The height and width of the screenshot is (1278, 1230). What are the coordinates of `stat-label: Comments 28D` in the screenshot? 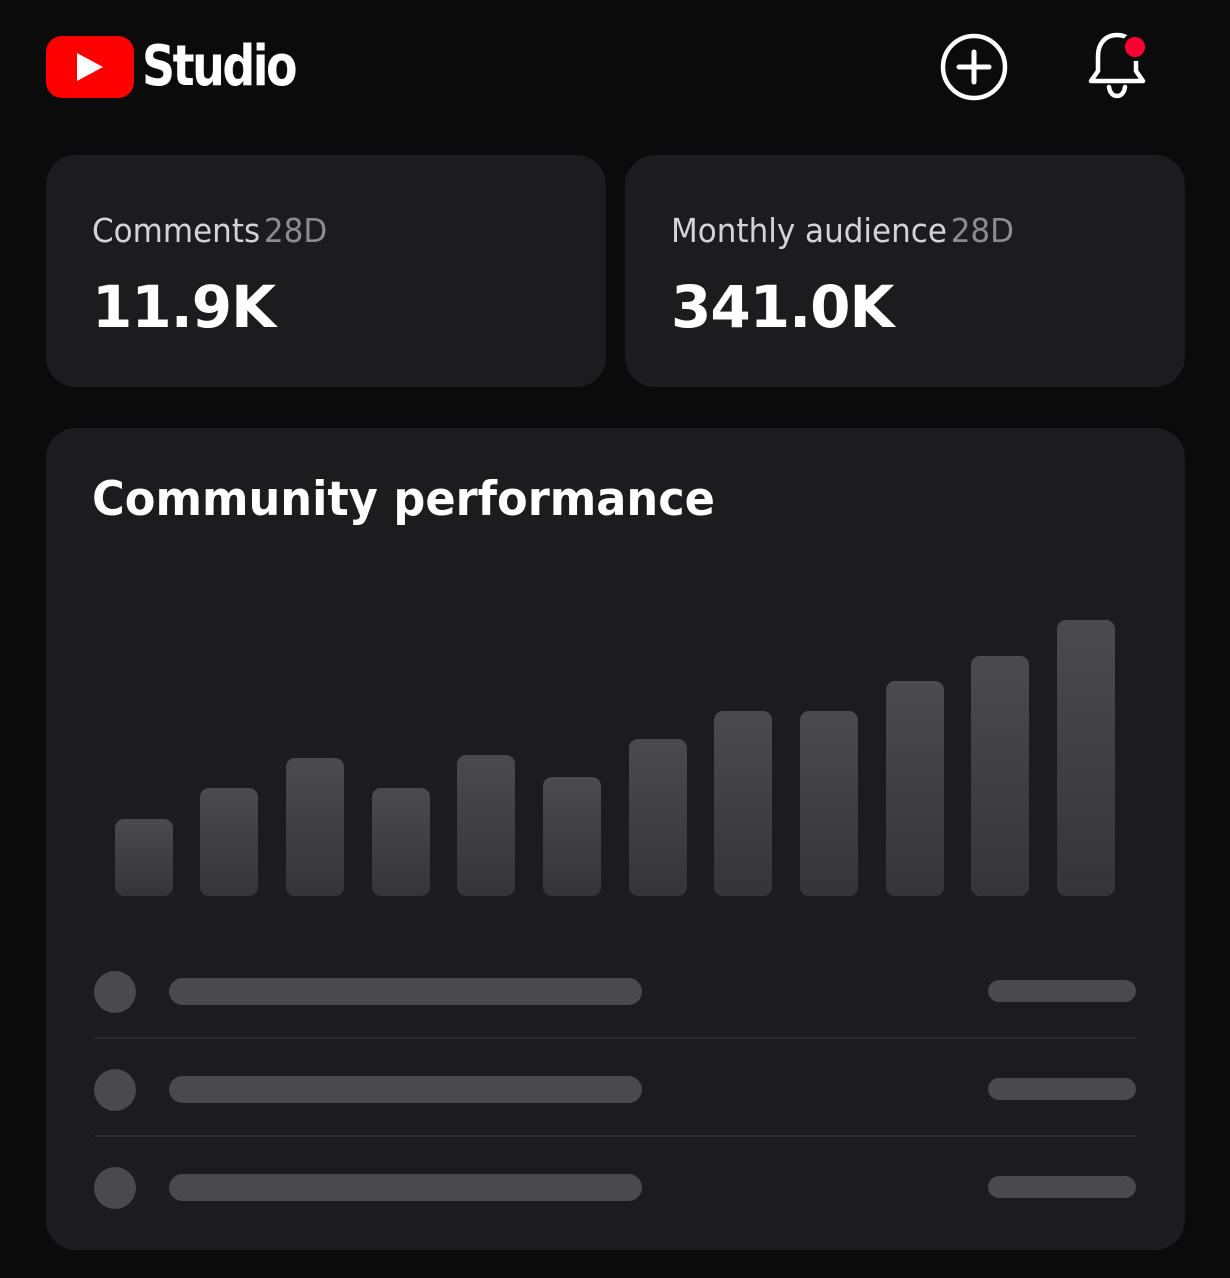 It's located at (210, 230).